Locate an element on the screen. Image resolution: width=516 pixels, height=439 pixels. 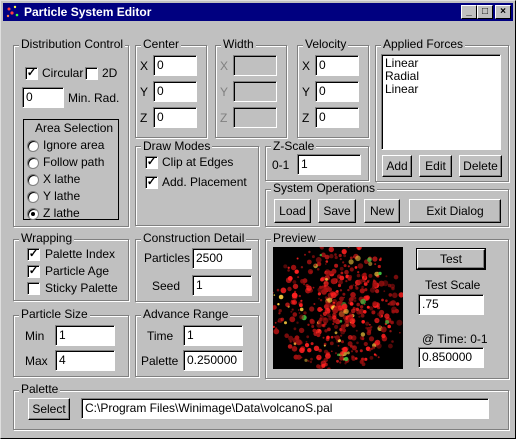
circular-checkbox: ✓ is located at coordinates (31, 73).